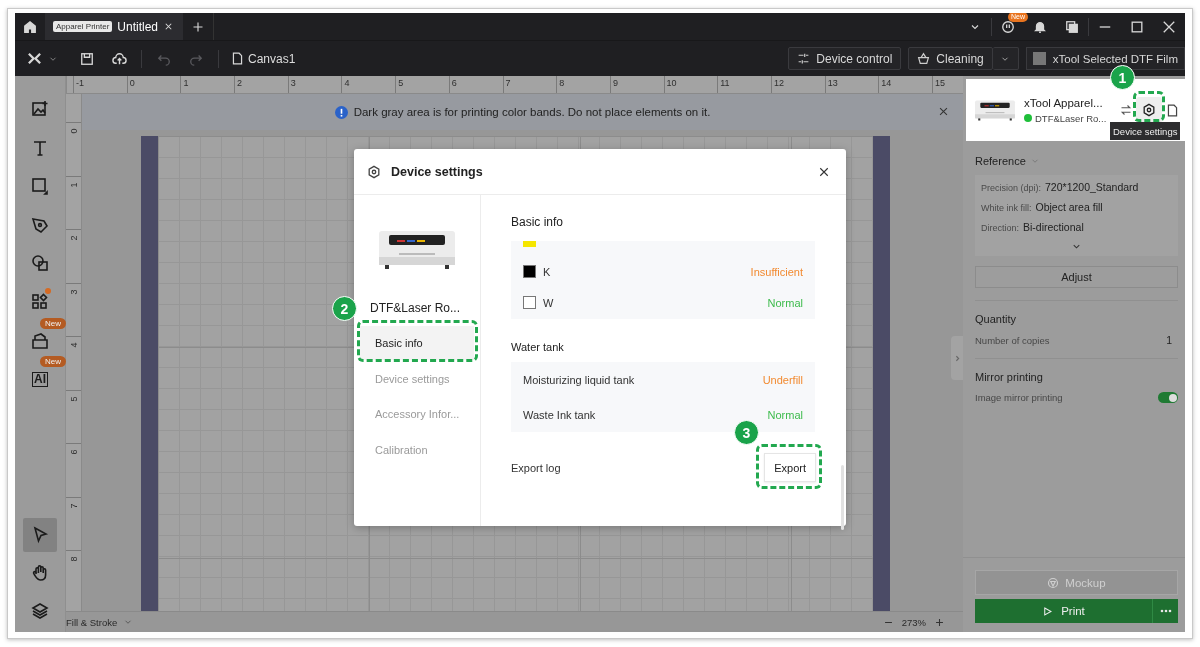 This screenshot has width=1200, height=647. I want to click on file-icon, so click(1172, 110).